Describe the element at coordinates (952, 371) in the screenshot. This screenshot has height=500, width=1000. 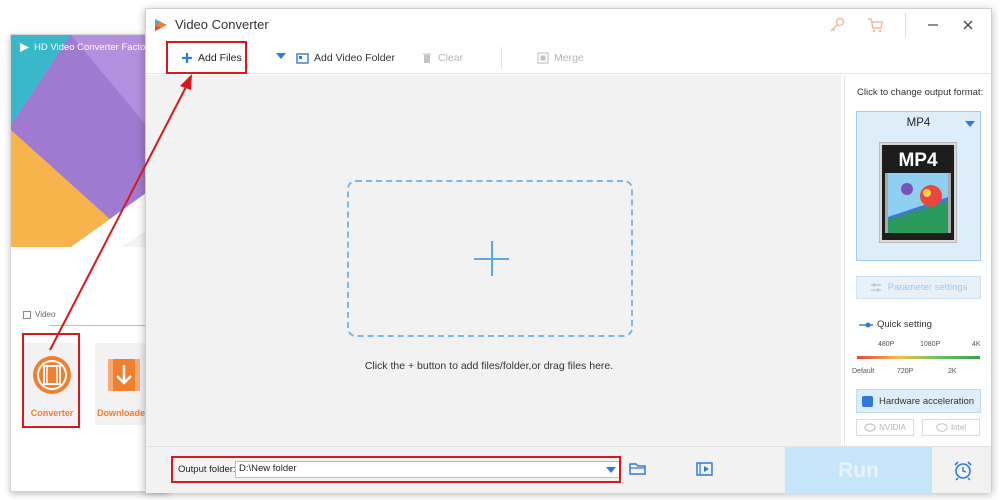
I see `quality-tick-2k: 2K` at that location.